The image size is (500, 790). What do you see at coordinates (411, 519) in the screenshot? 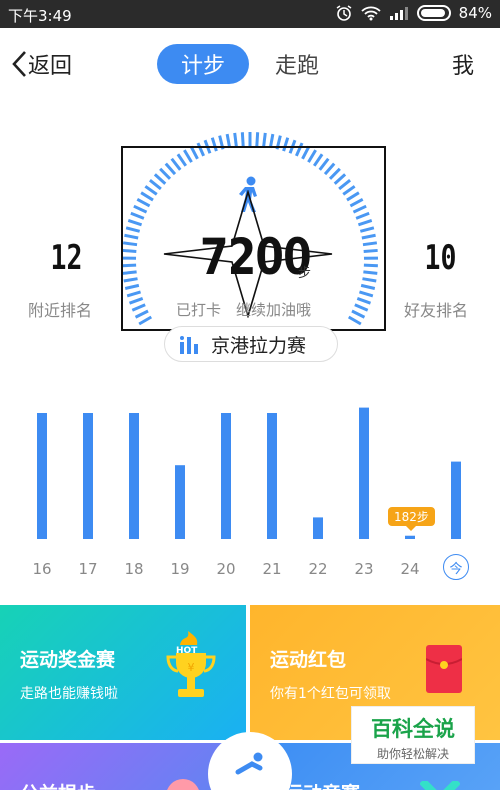
I see `step-tooltip: 182步` at bounding box center [411, 519].